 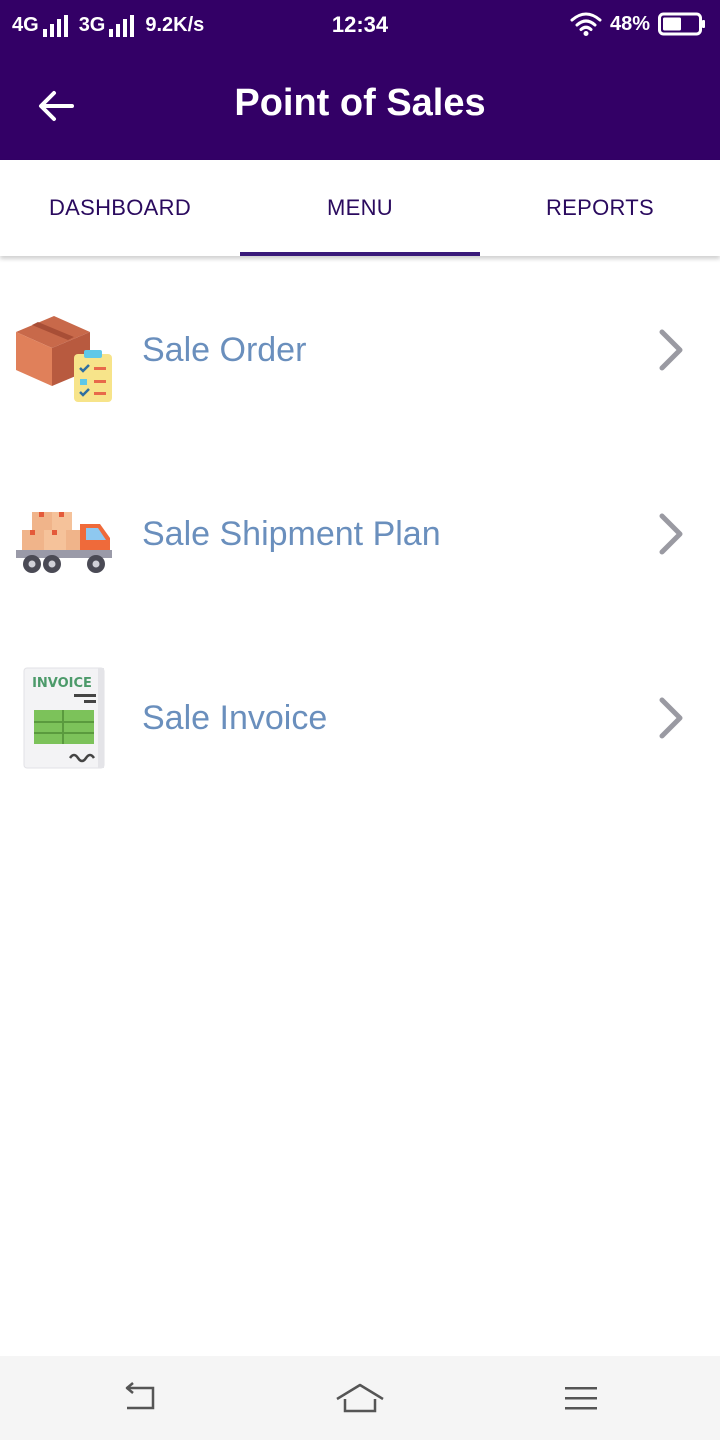 What do you see at coordinates (224, 349) in the screenshot?
I see `menu-item-label: Sale Order` at bounding box center [224, 349].